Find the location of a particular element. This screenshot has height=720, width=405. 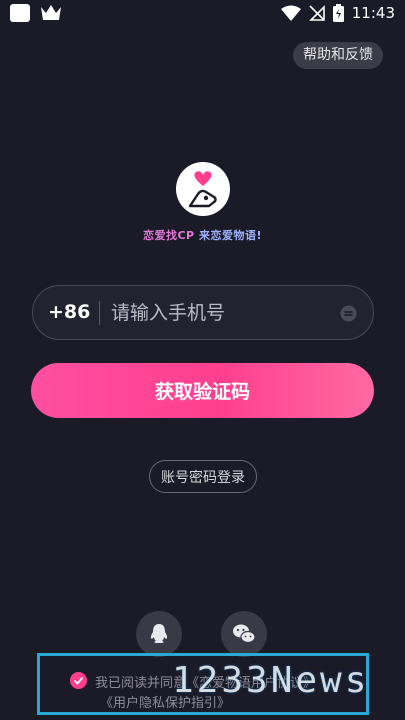

input-divider is located at coordinates (99, 313).